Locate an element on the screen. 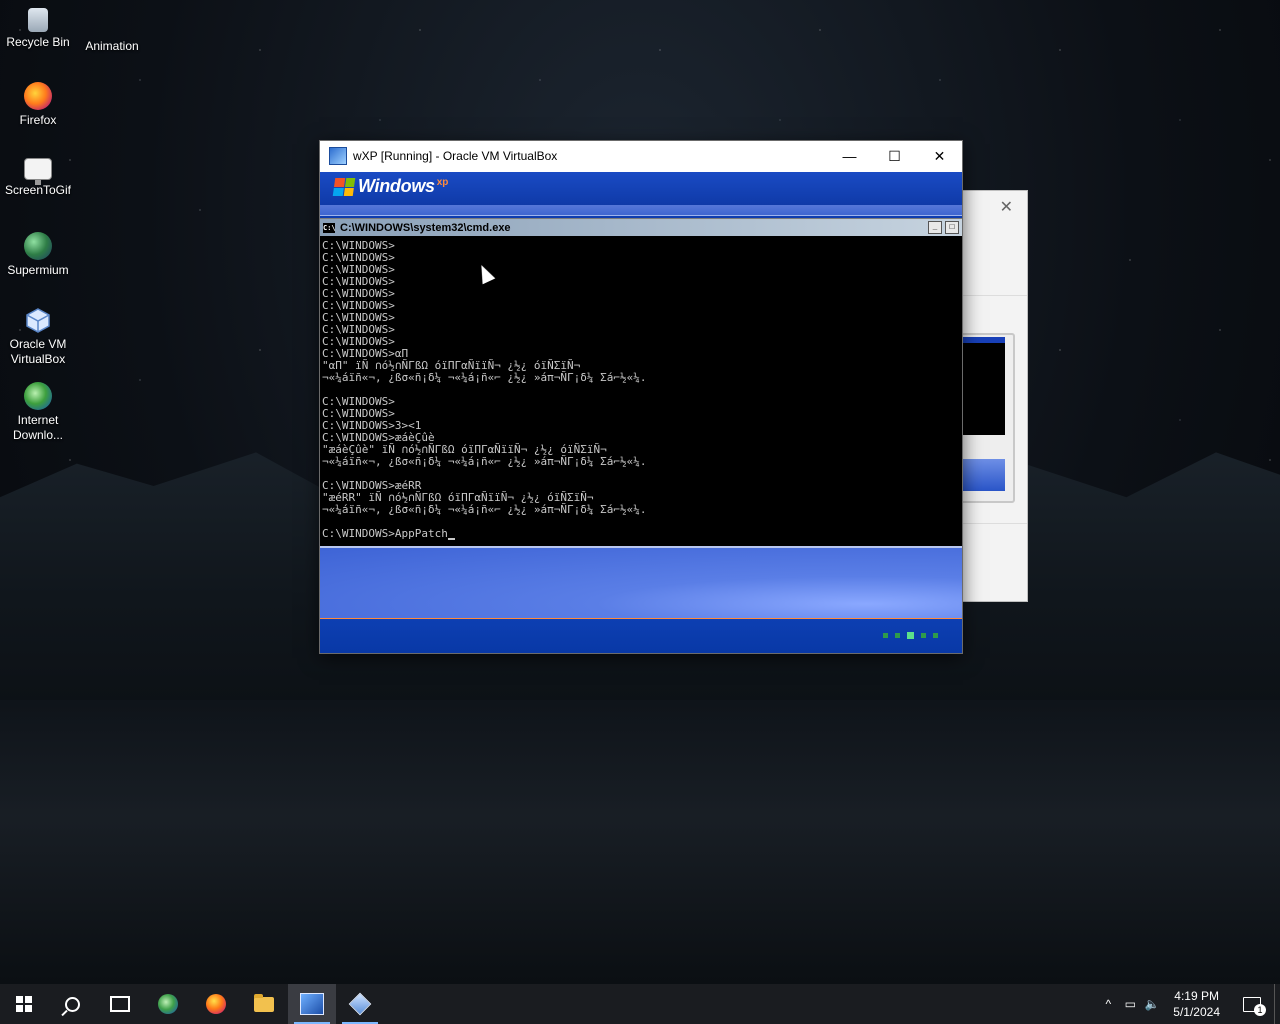 The height and width of the screenshot is (1024, 1280). close-button: ✕ is located at coordinates (939, 156).